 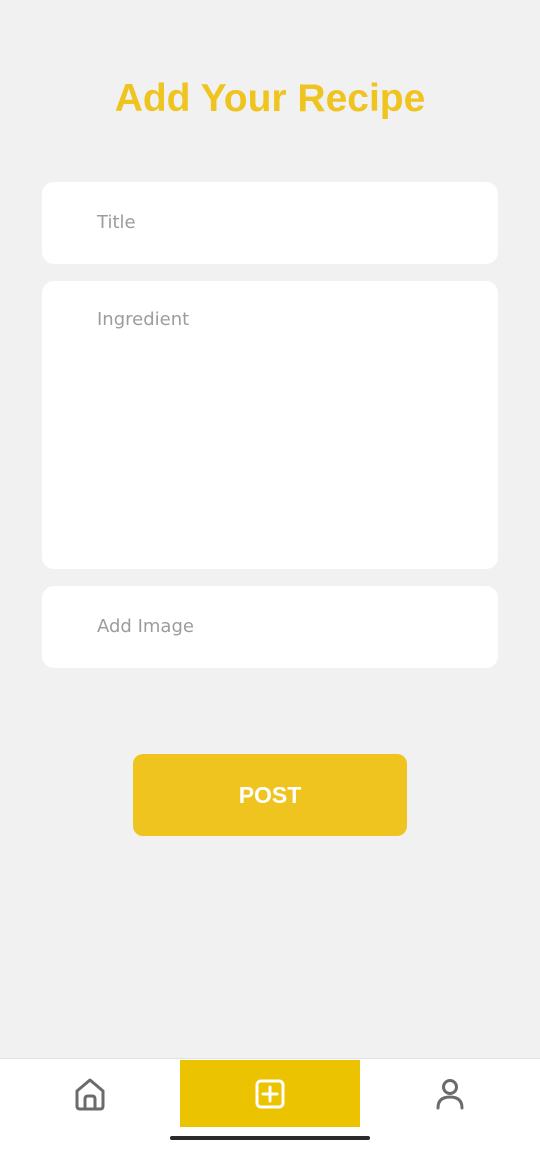 I want to click on nav-profile, so click(x=450, y=1093).